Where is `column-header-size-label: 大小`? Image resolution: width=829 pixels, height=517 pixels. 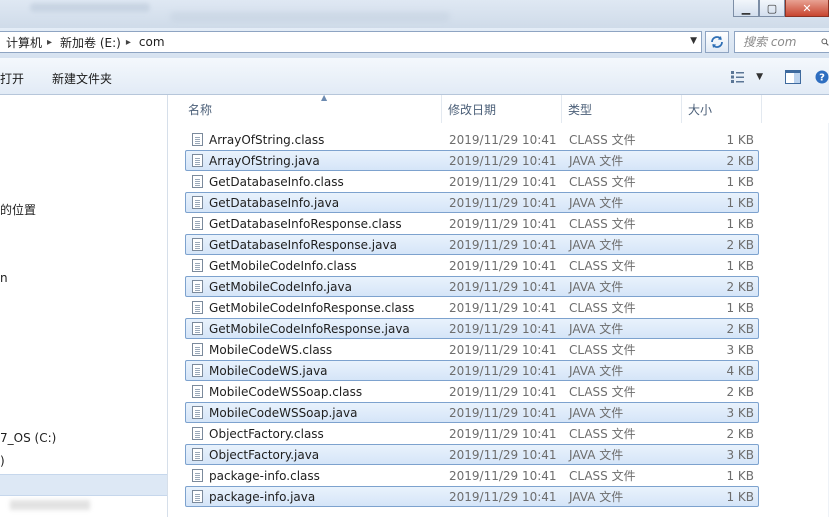
column-header-size-label: 大小 is located at coordinates (700, 109).